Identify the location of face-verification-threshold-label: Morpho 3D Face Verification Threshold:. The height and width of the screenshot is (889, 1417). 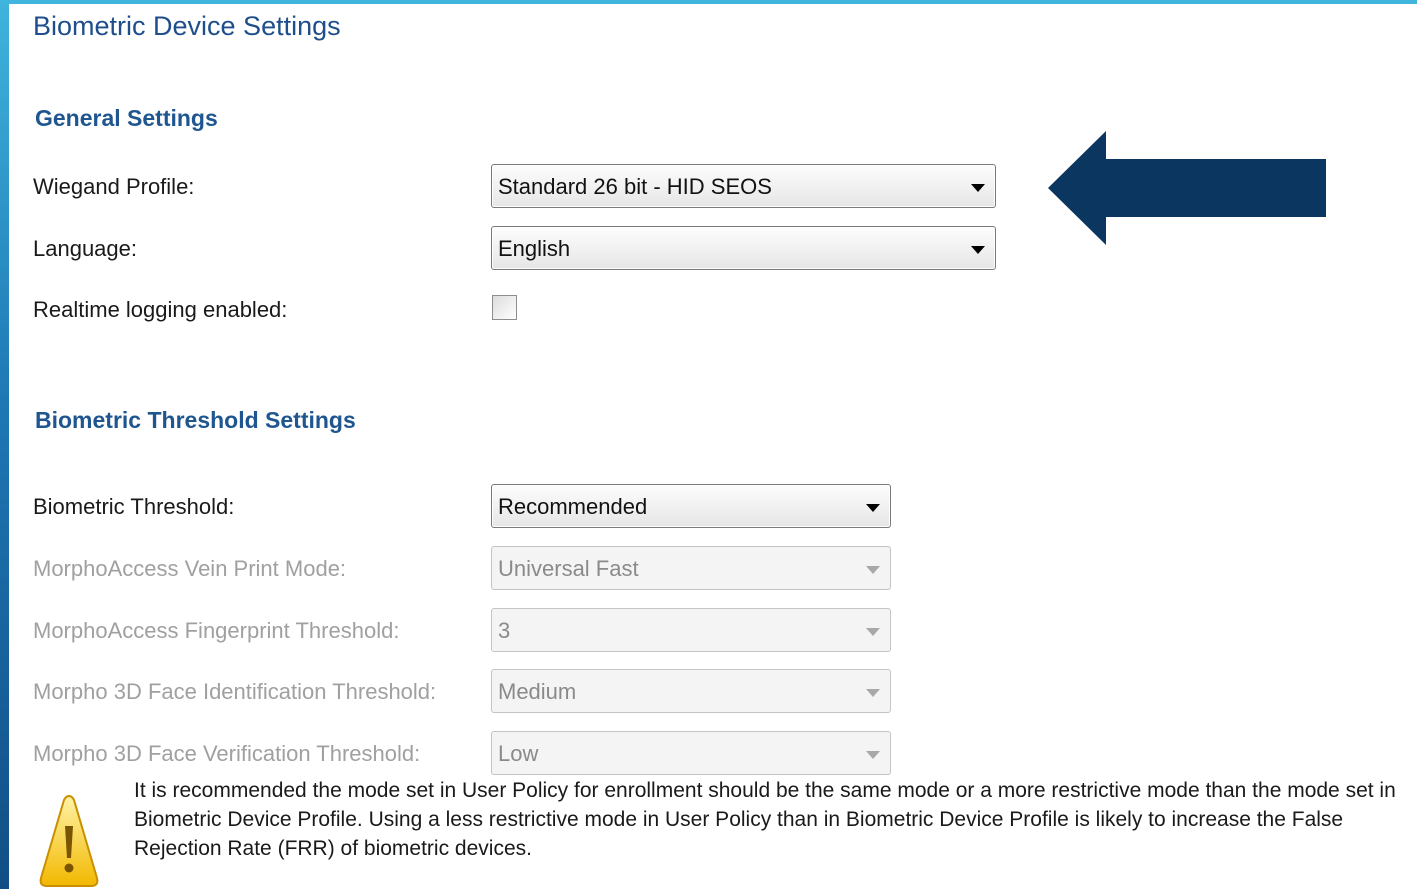
(227, 753).